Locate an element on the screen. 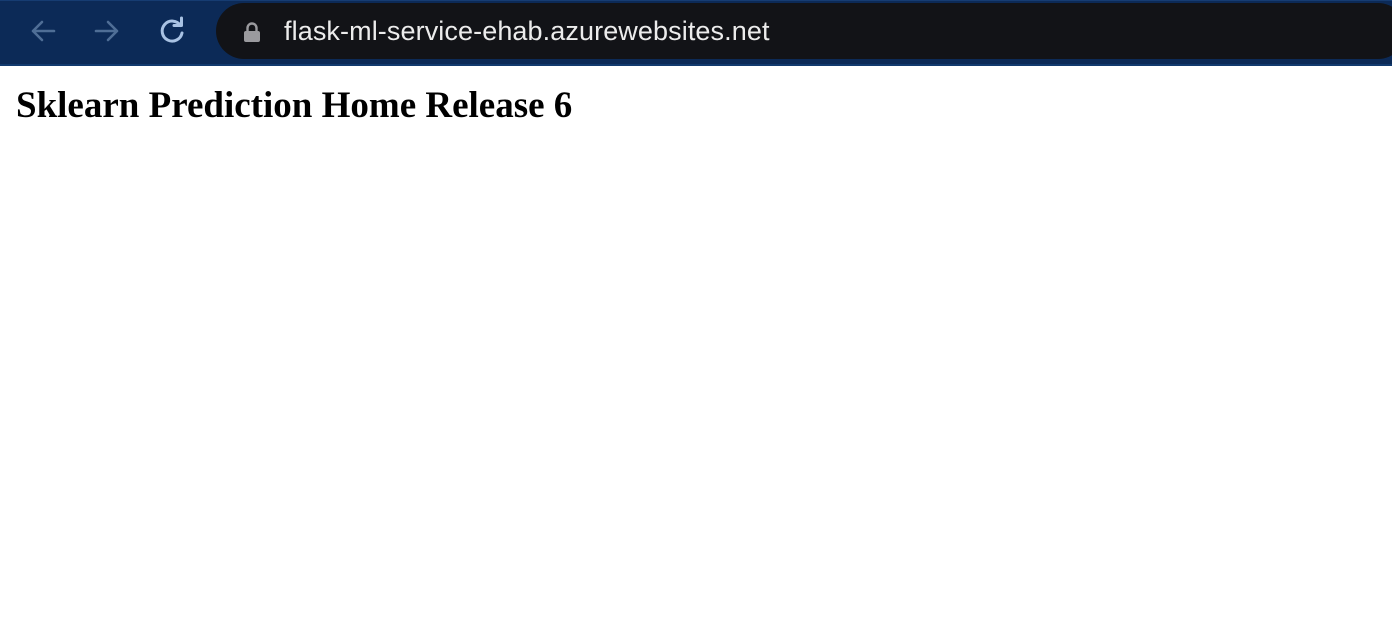  browser-toolbar: flask-ml-service-ehab.azurewebsites.net is located at coordinates (696, 33).